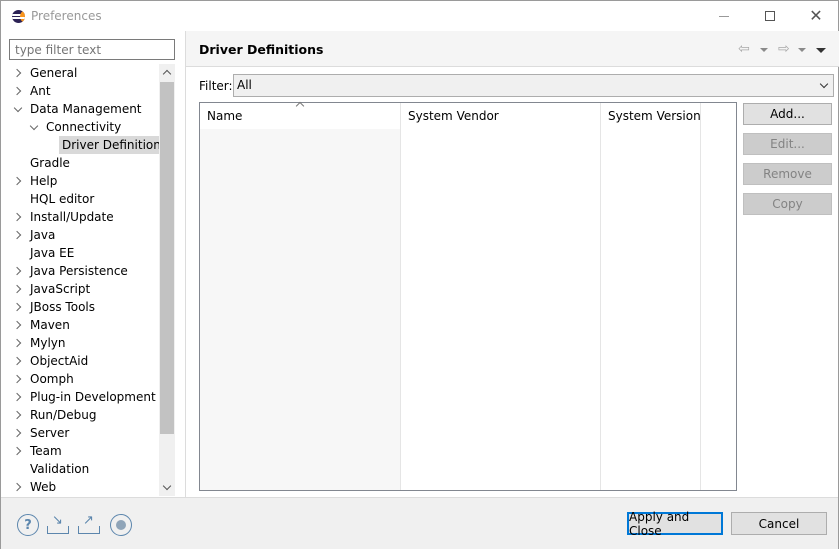  What do you see at coordinates (85, 109) in the screenshot?
I see `tree-item: Data Management` at bounding box center [85, 109].